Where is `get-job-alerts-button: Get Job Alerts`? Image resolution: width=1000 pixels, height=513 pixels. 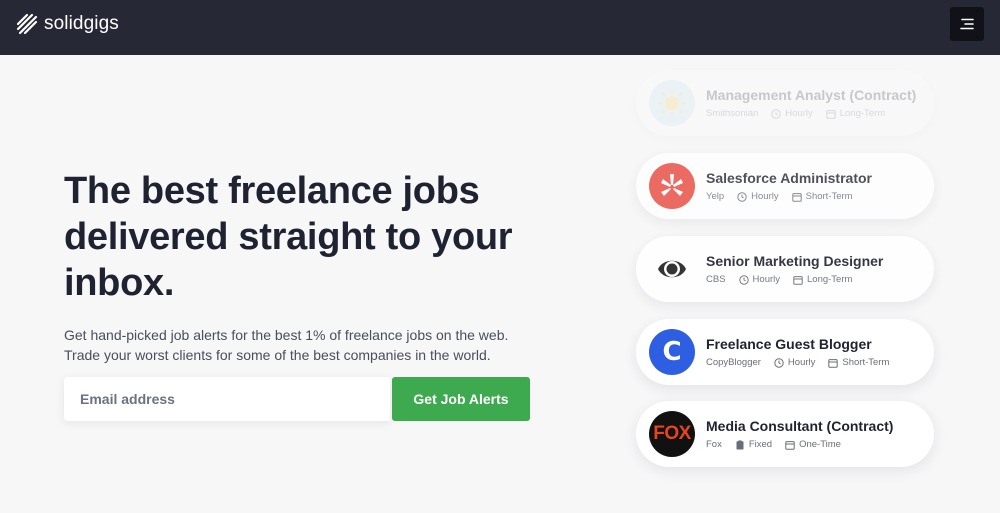 get-job-alerts-button: Get Job Alerts is located at coordinates (461, 399).